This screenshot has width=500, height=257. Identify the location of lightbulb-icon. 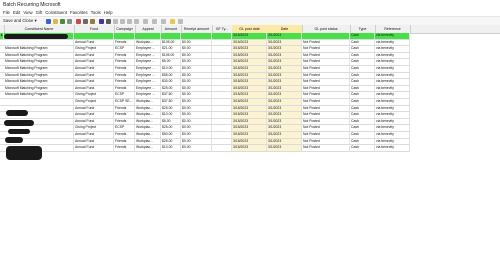
(172, 21).